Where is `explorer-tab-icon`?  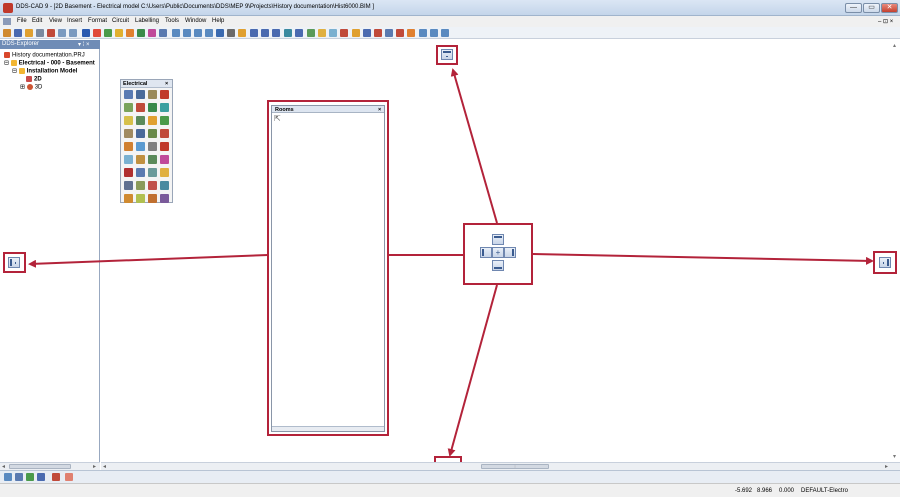 explorer-tab-icon is located at coordinates (8, 477).